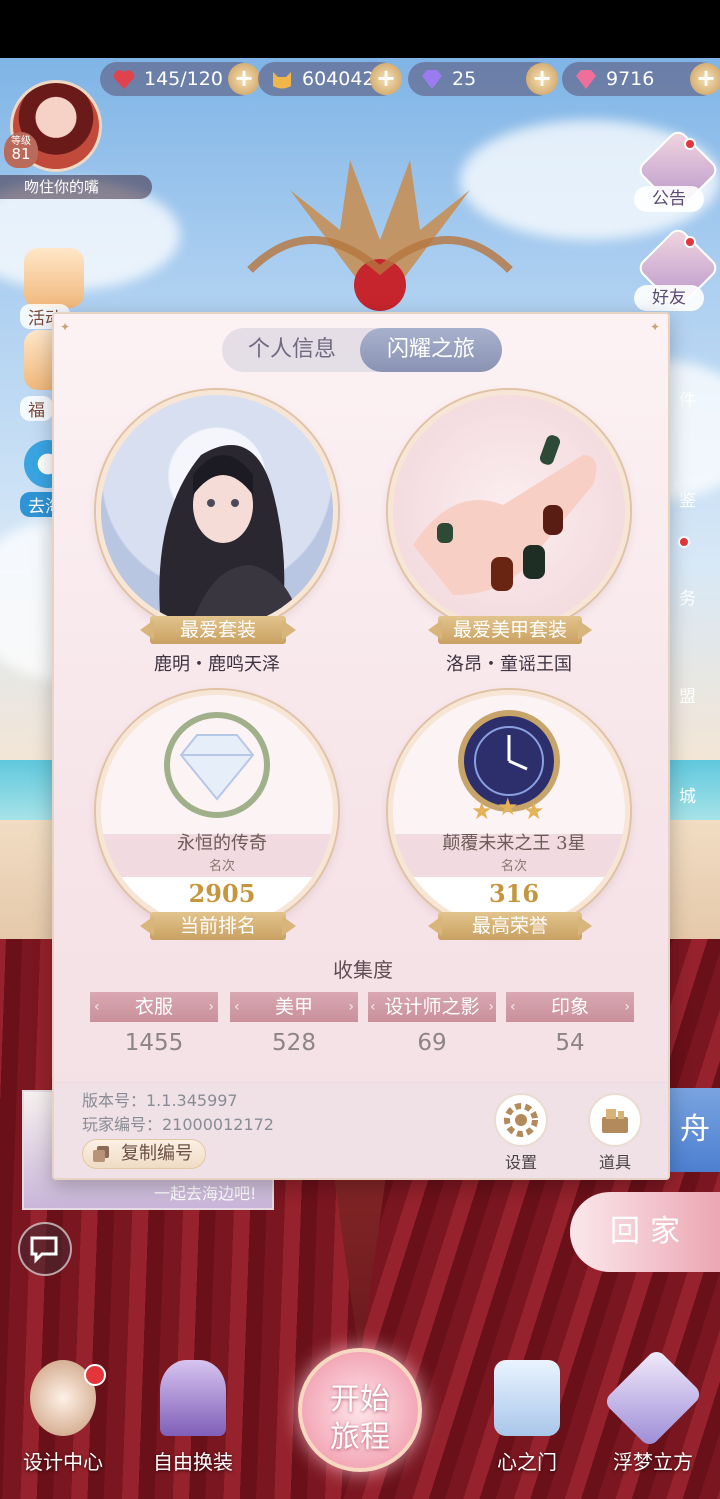 Image resolution: width=720 pixels, height=1499 pixels. What do you see at coordinates (292, 350) in the screenshot?
I see `tab-personal-info: 个人信息` at bounding box center [292, 350].